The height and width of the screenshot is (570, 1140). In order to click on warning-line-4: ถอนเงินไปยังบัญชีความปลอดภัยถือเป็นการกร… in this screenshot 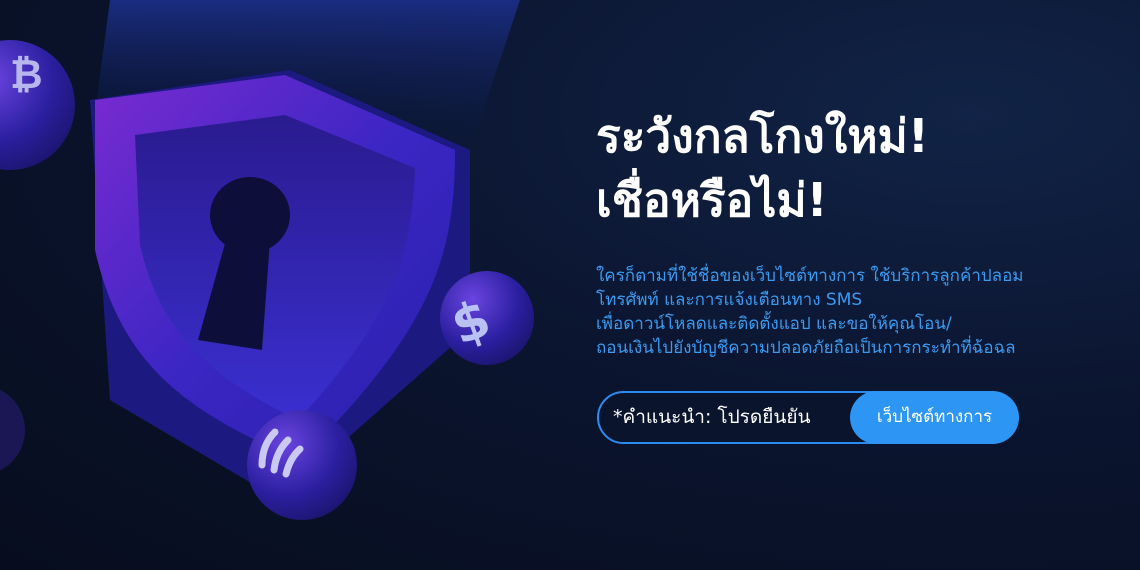, I will do `click(806, 348)`.